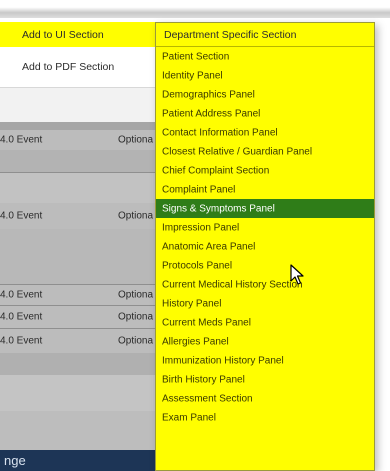 The image size is (390, 471). I want to click on ui-section-label: Add to UI Section, so click(63, 34).